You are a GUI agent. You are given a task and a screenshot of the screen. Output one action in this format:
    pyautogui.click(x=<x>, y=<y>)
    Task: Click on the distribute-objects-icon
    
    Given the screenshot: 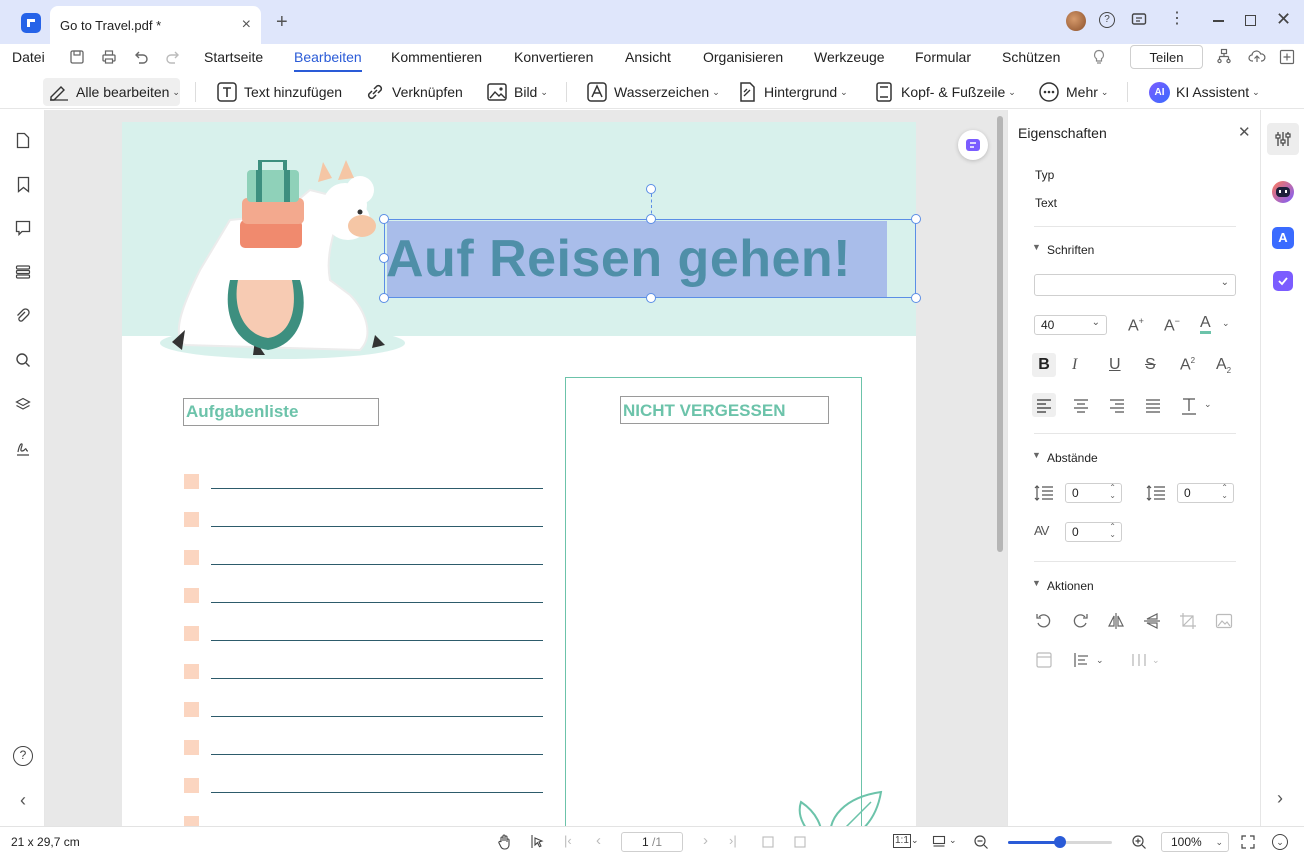 What is the action you would take?
    pyautogui.click(x=1139, y=660)
    